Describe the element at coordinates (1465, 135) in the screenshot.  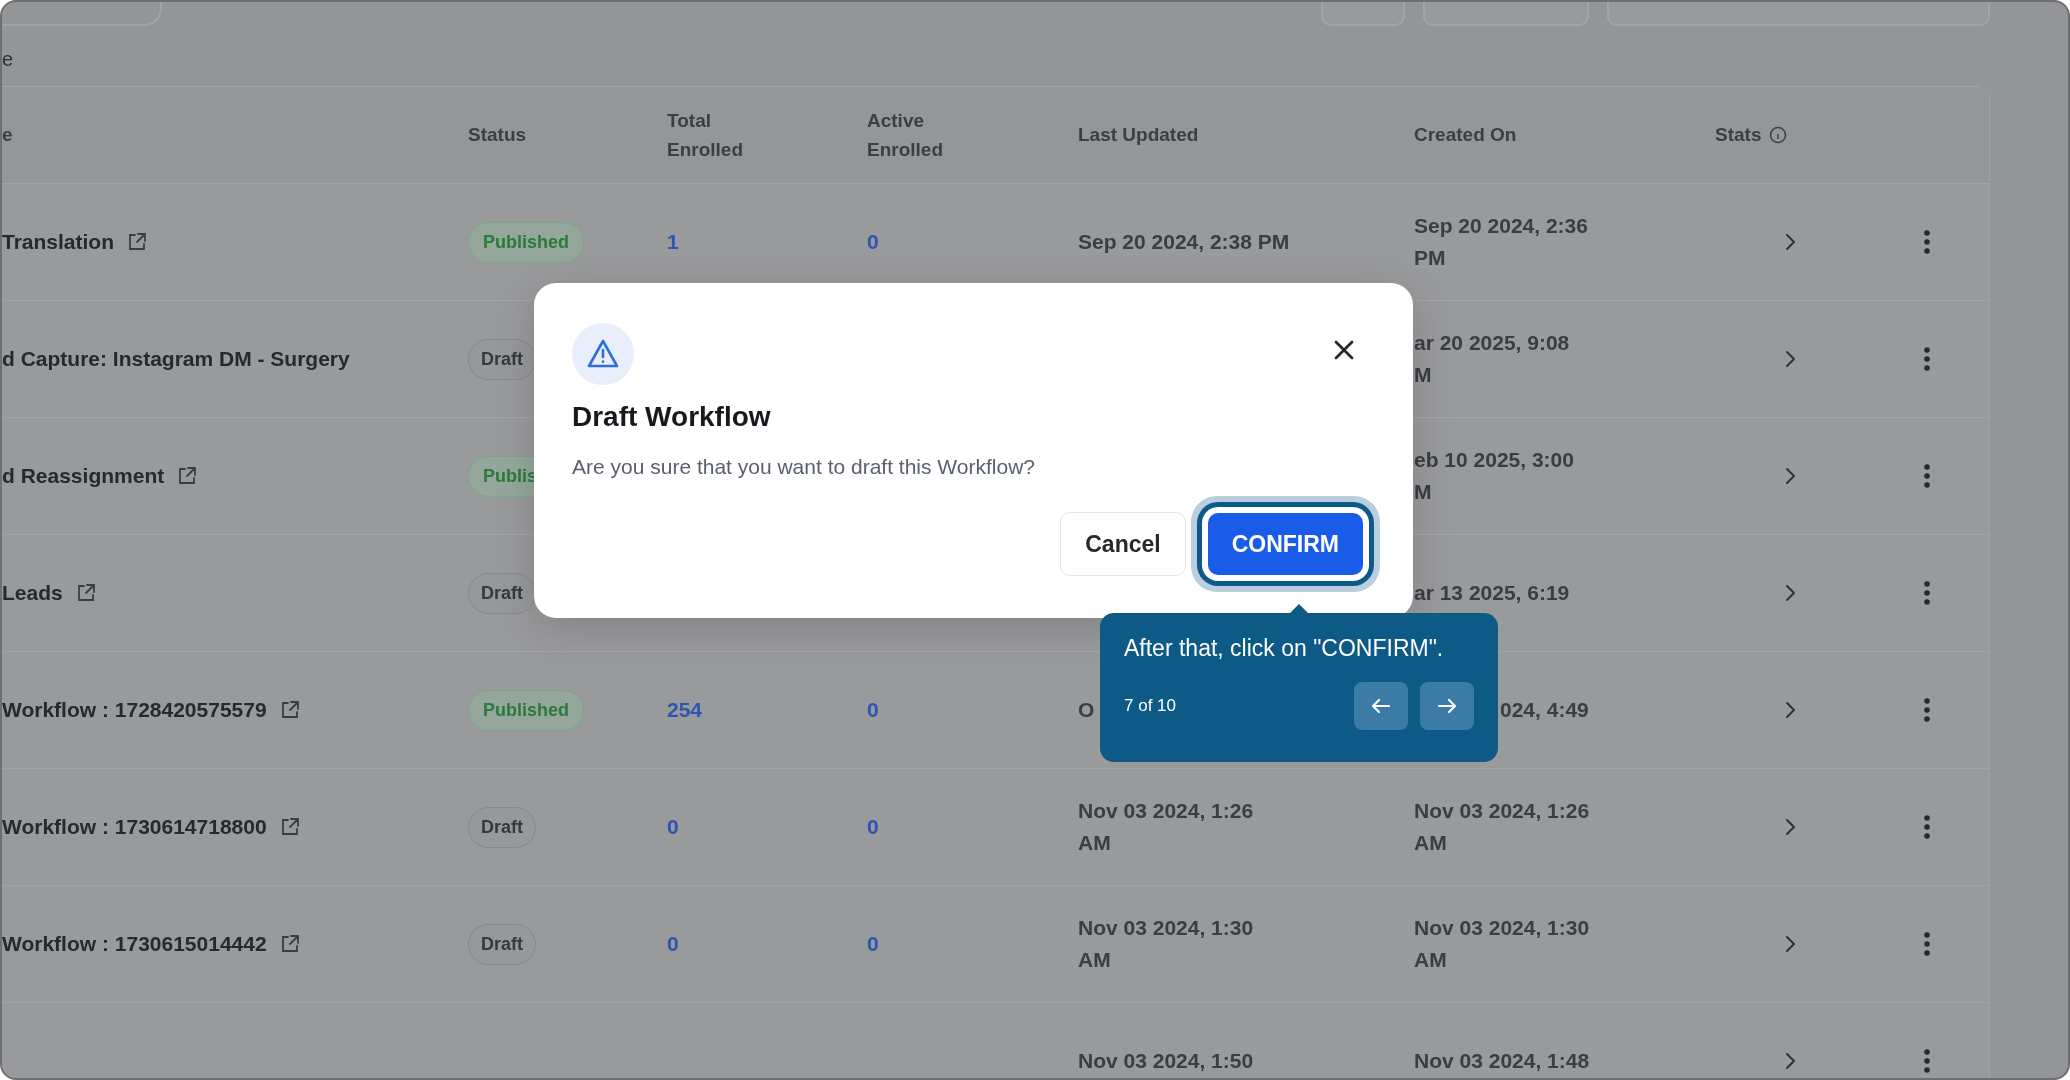
I see `column-header: Created On` at that location.